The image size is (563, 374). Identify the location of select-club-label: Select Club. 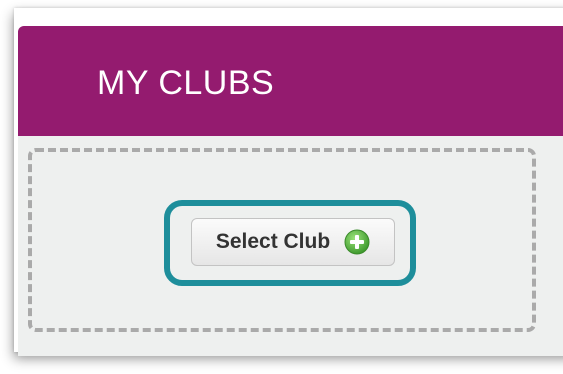
(273, 241).